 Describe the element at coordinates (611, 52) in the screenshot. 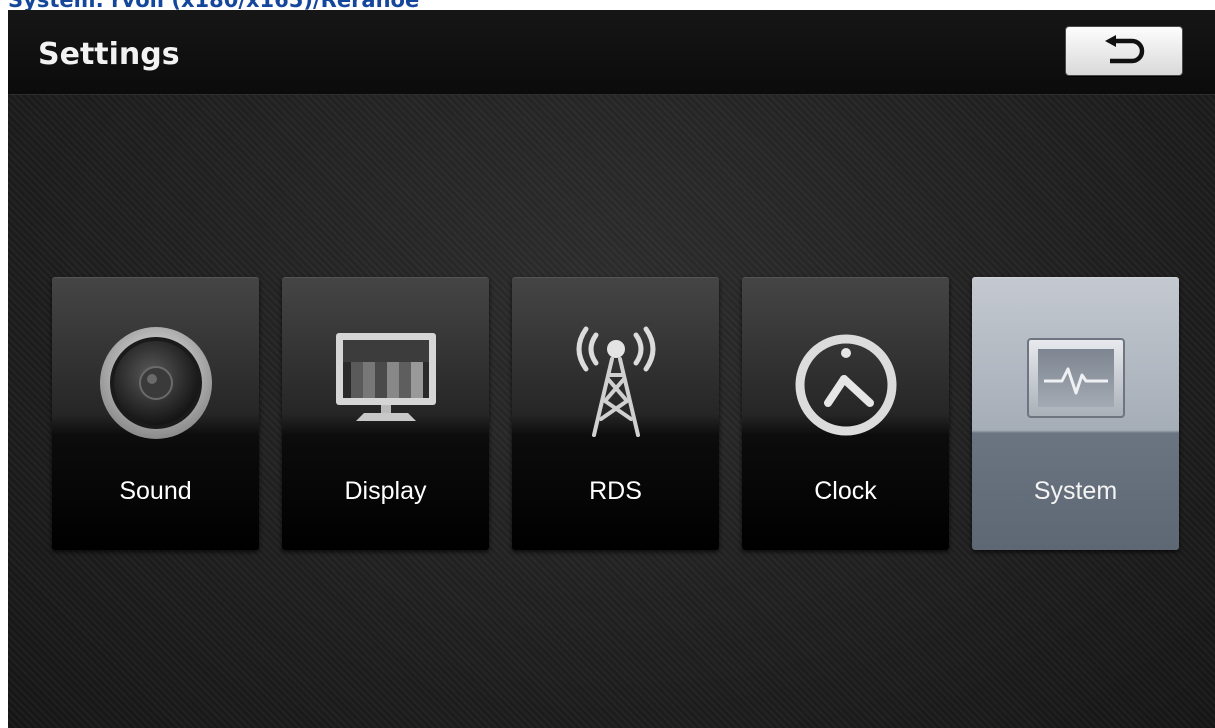

I see `header-bar: Settings` at that location.